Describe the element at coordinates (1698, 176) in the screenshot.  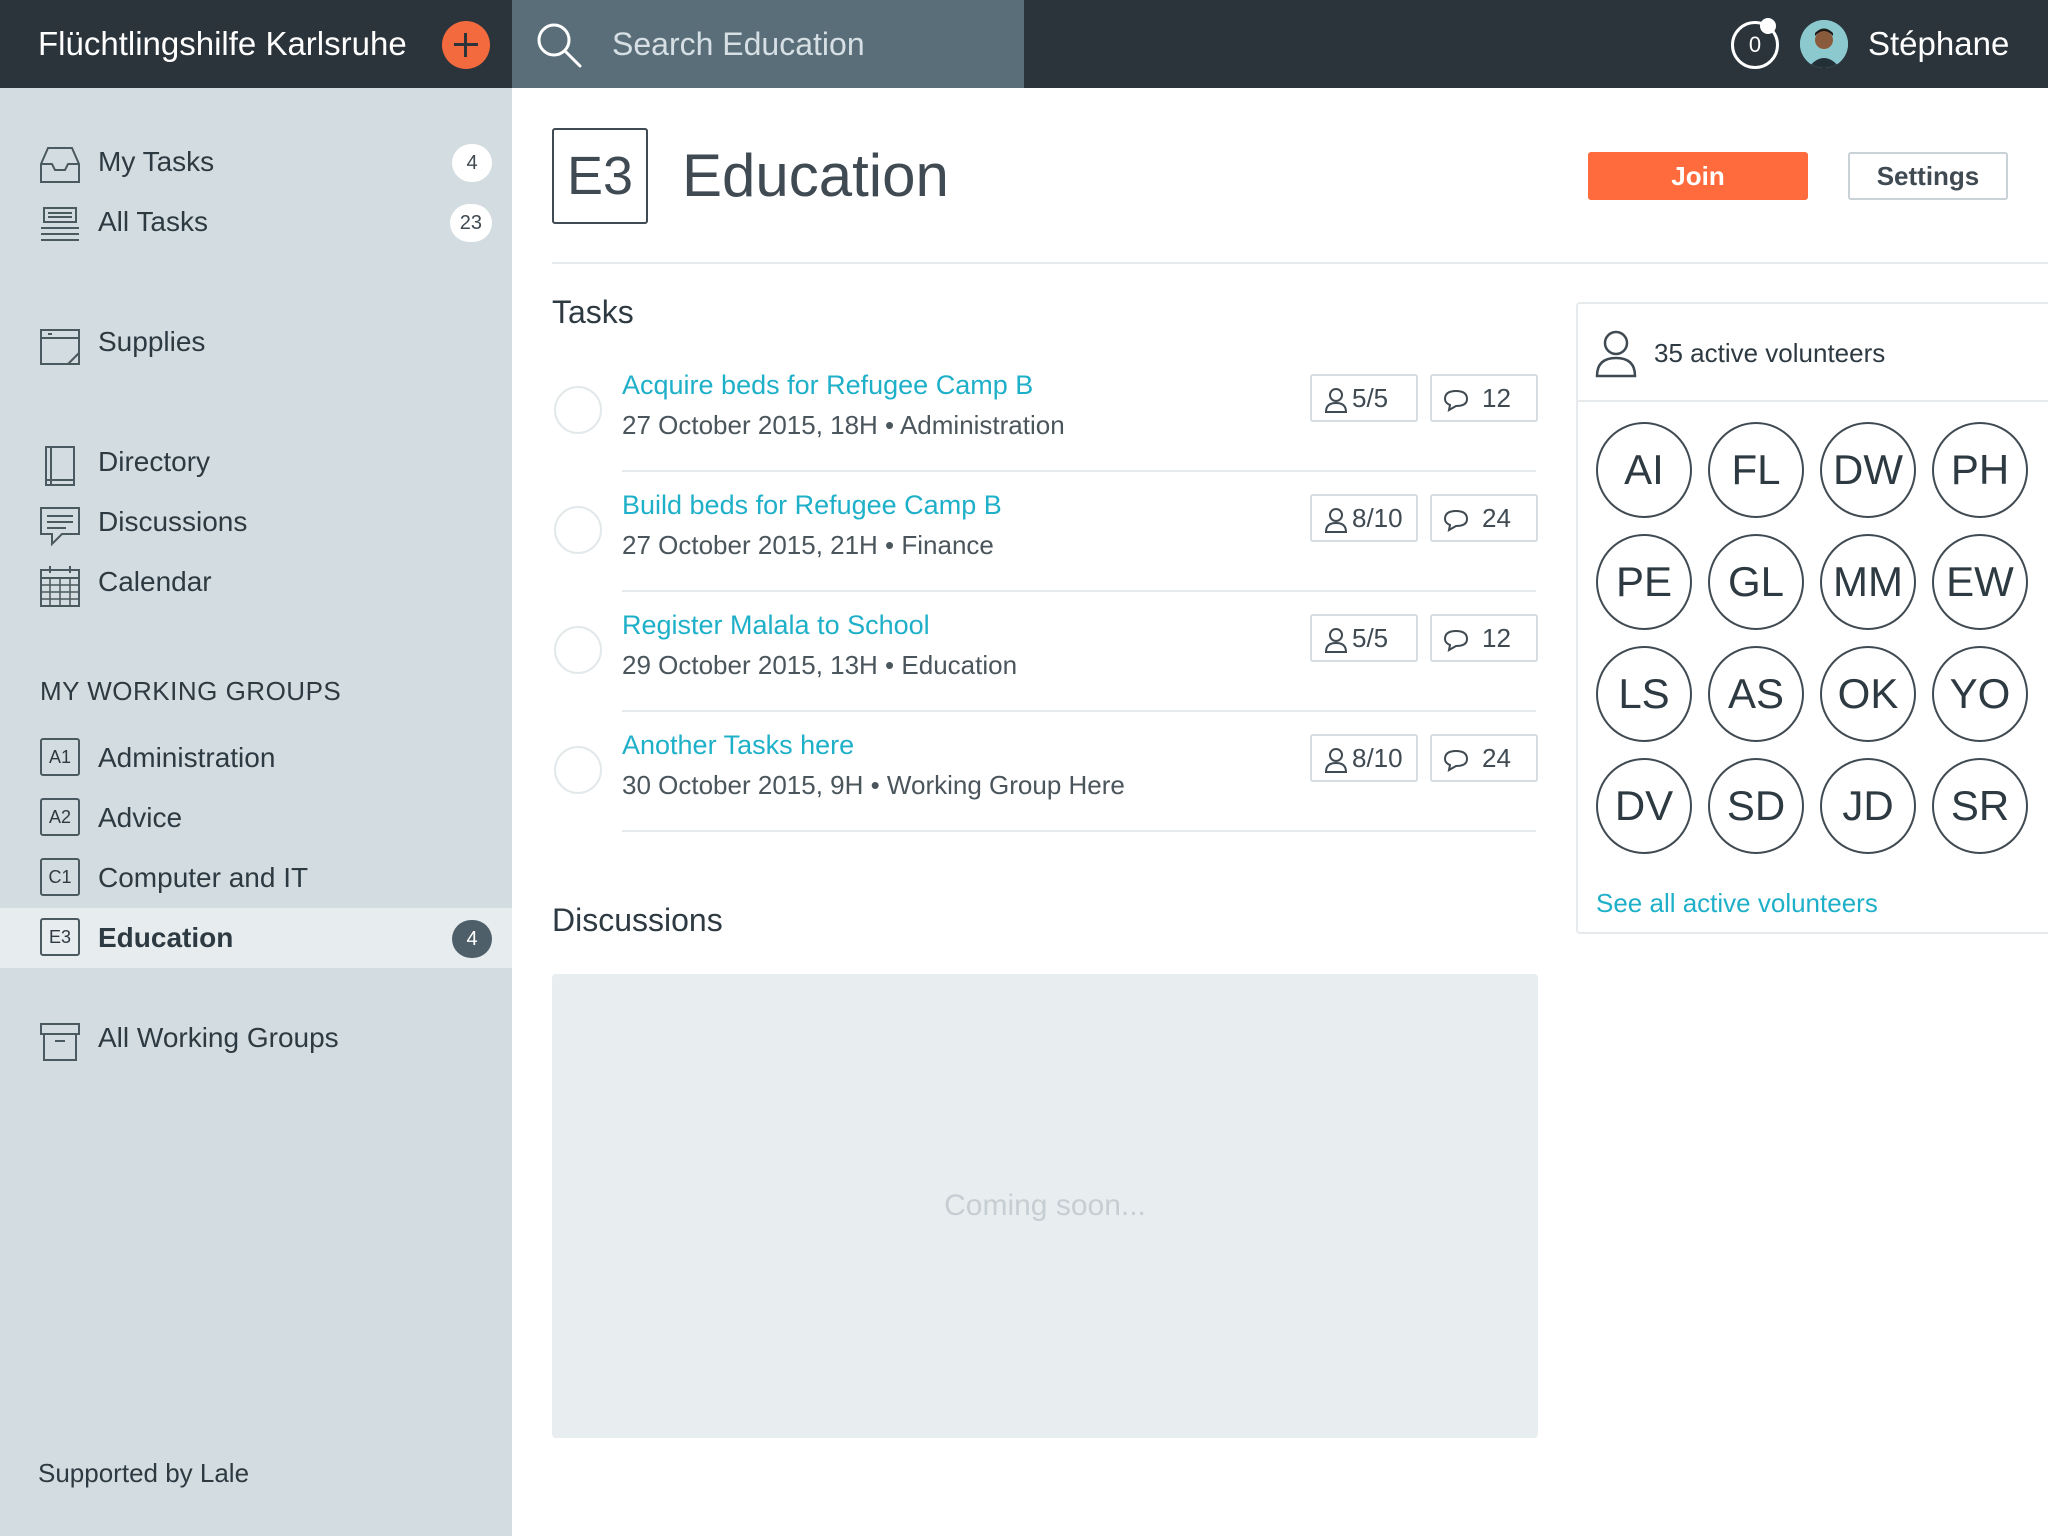
I see `join-button: Join` at that location.